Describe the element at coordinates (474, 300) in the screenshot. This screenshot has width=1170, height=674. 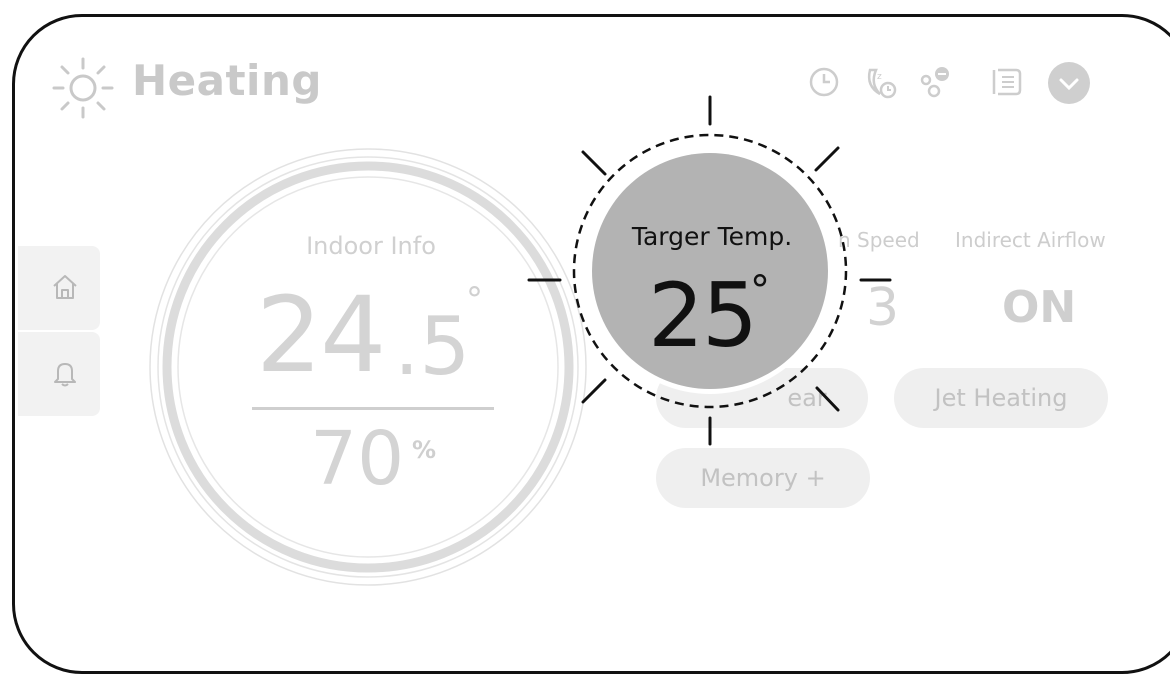
I see `indoor-temp-unit: °` at that location.